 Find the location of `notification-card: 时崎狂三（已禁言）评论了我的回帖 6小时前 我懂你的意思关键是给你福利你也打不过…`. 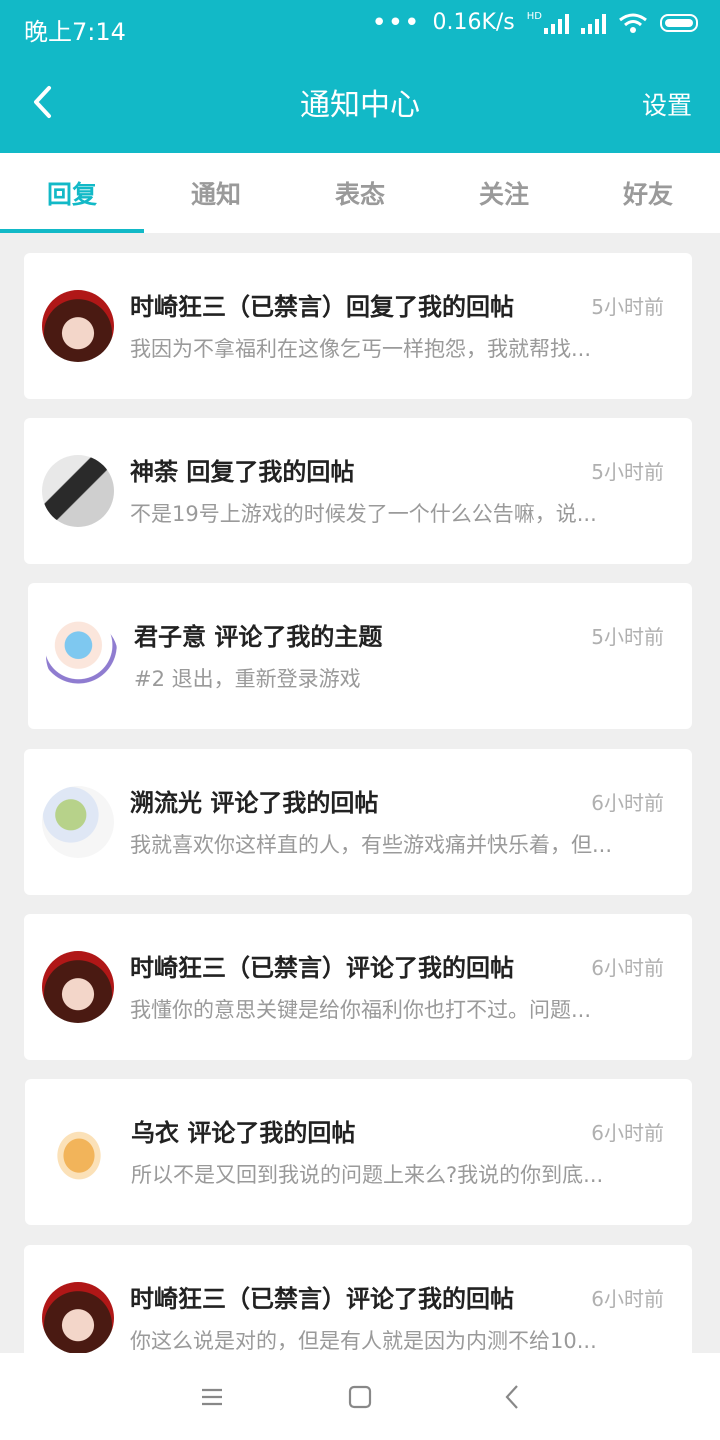

notification-card: 时崎狂三（已禁言）评论了我的回帖 6小时前 我懂你的意思关键是给你福利你也打不过… is located at coordinates (358, 987).